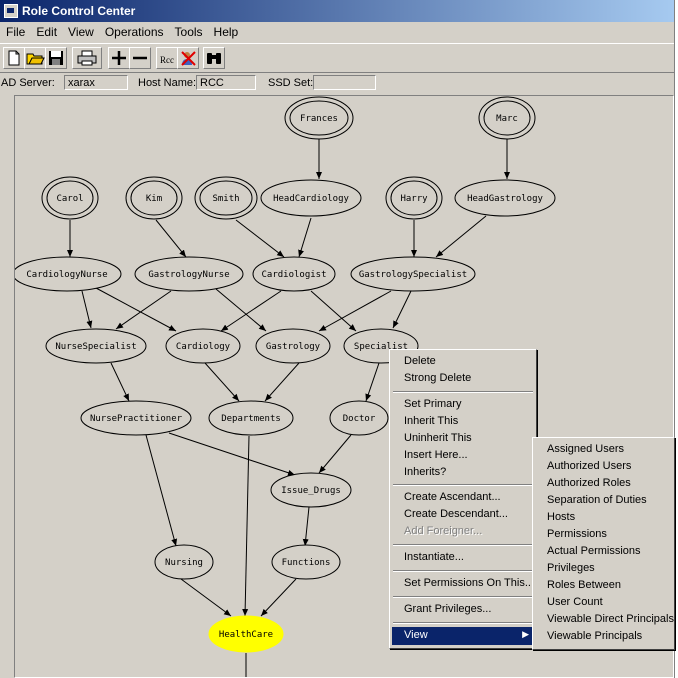 The image size is (678, 678). Describe the element at coordinates (15, 31) in the screenshot. I see `menu-file: File` at that location.